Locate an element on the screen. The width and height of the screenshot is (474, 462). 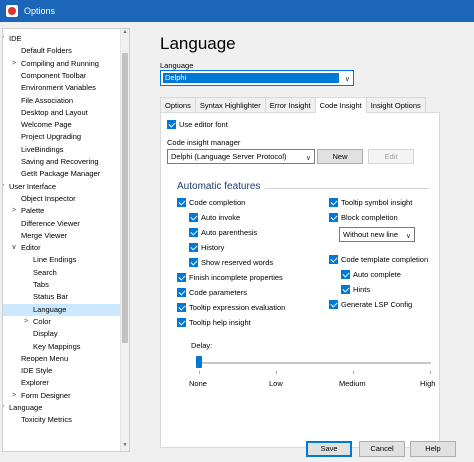
language-select: Delphi ∨ is located at coordinates (257, 78).